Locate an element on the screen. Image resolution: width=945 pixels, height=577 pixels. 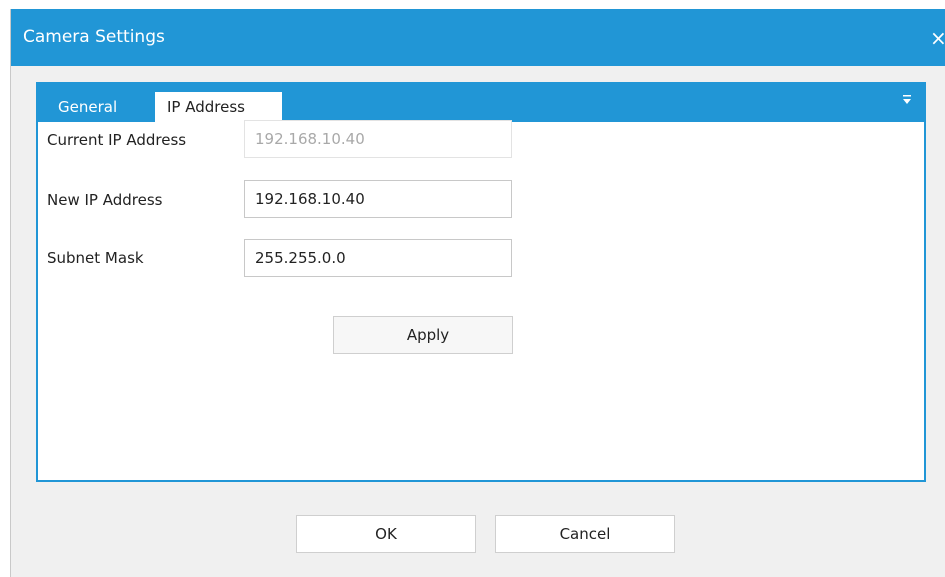
current-ip-field is located at coordinates (378, 139).